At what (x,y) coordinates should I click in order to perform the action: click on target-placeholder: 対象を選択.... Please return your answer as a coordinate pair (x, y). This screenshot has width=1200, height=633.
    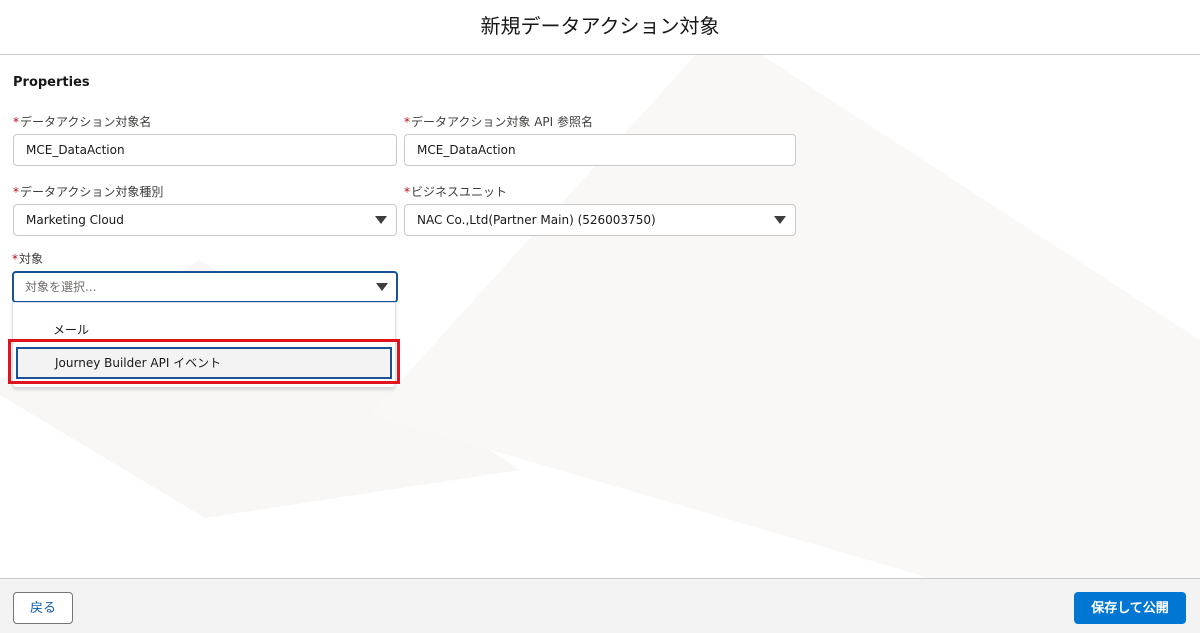
    Looking at the image, I should click on (61, 287).